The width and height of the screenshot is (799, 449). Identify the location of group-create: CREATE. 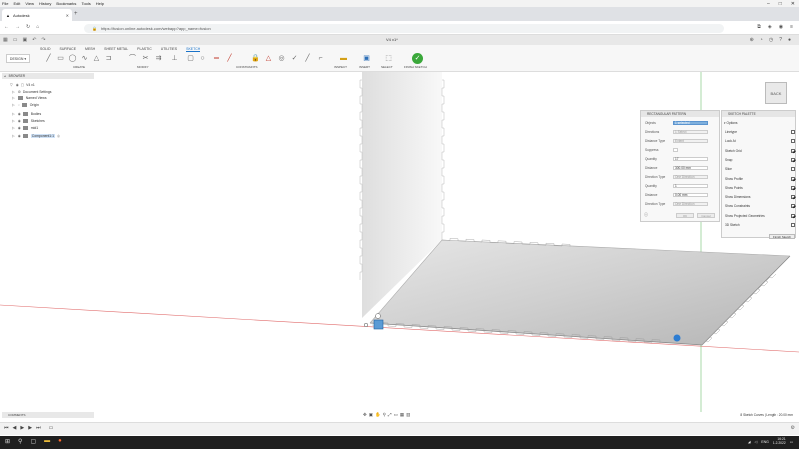
(79, 67).